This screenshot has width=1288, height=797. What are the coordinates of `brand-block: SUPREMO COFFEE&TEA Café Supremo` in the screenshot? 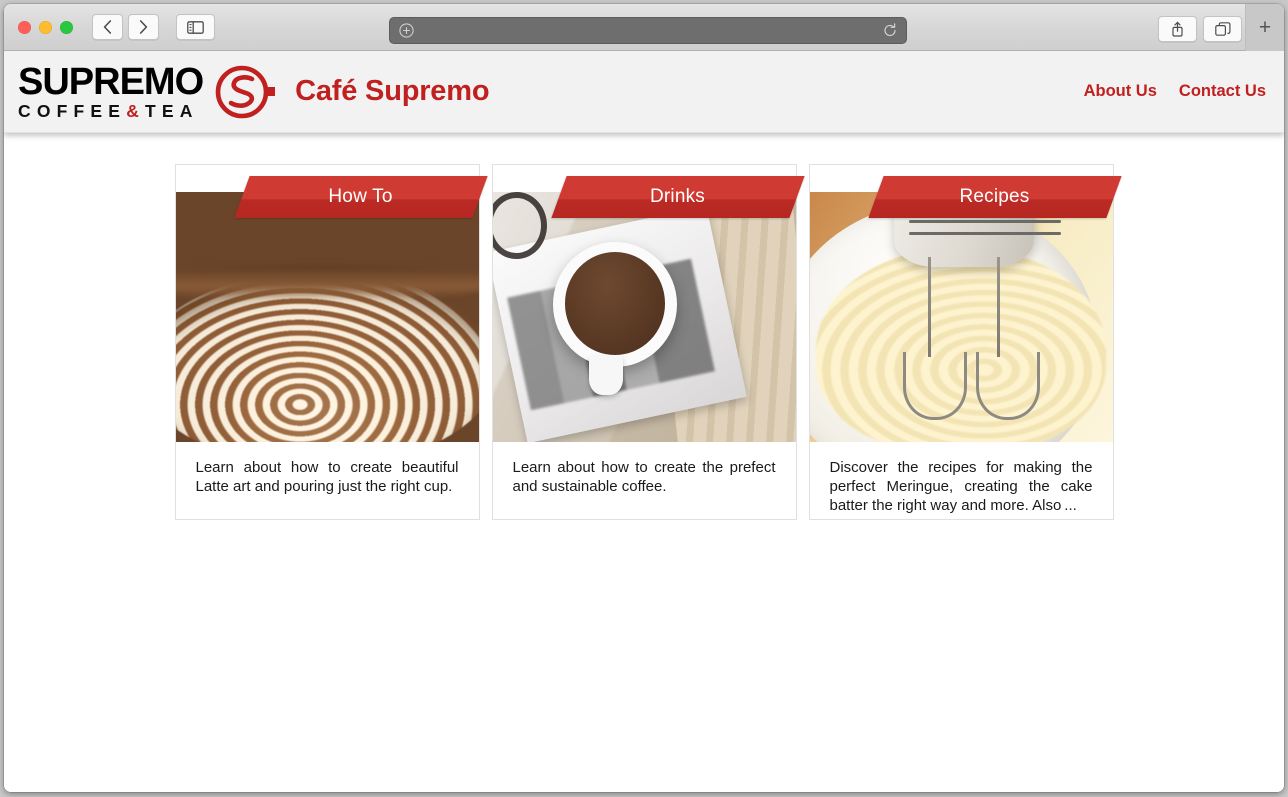 It's located at (254, 90).